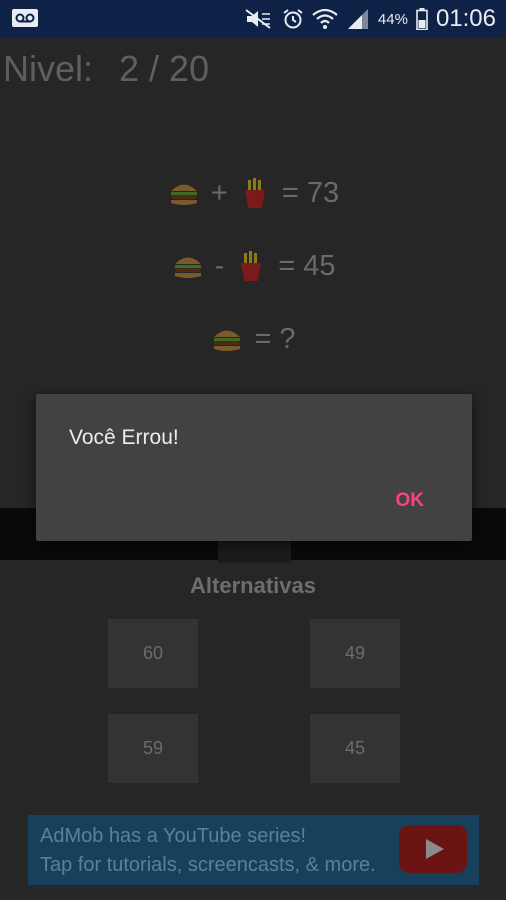 This screenshot has height=900, width=506. I want to click on equation-row: + = 73, so click(253, 193).